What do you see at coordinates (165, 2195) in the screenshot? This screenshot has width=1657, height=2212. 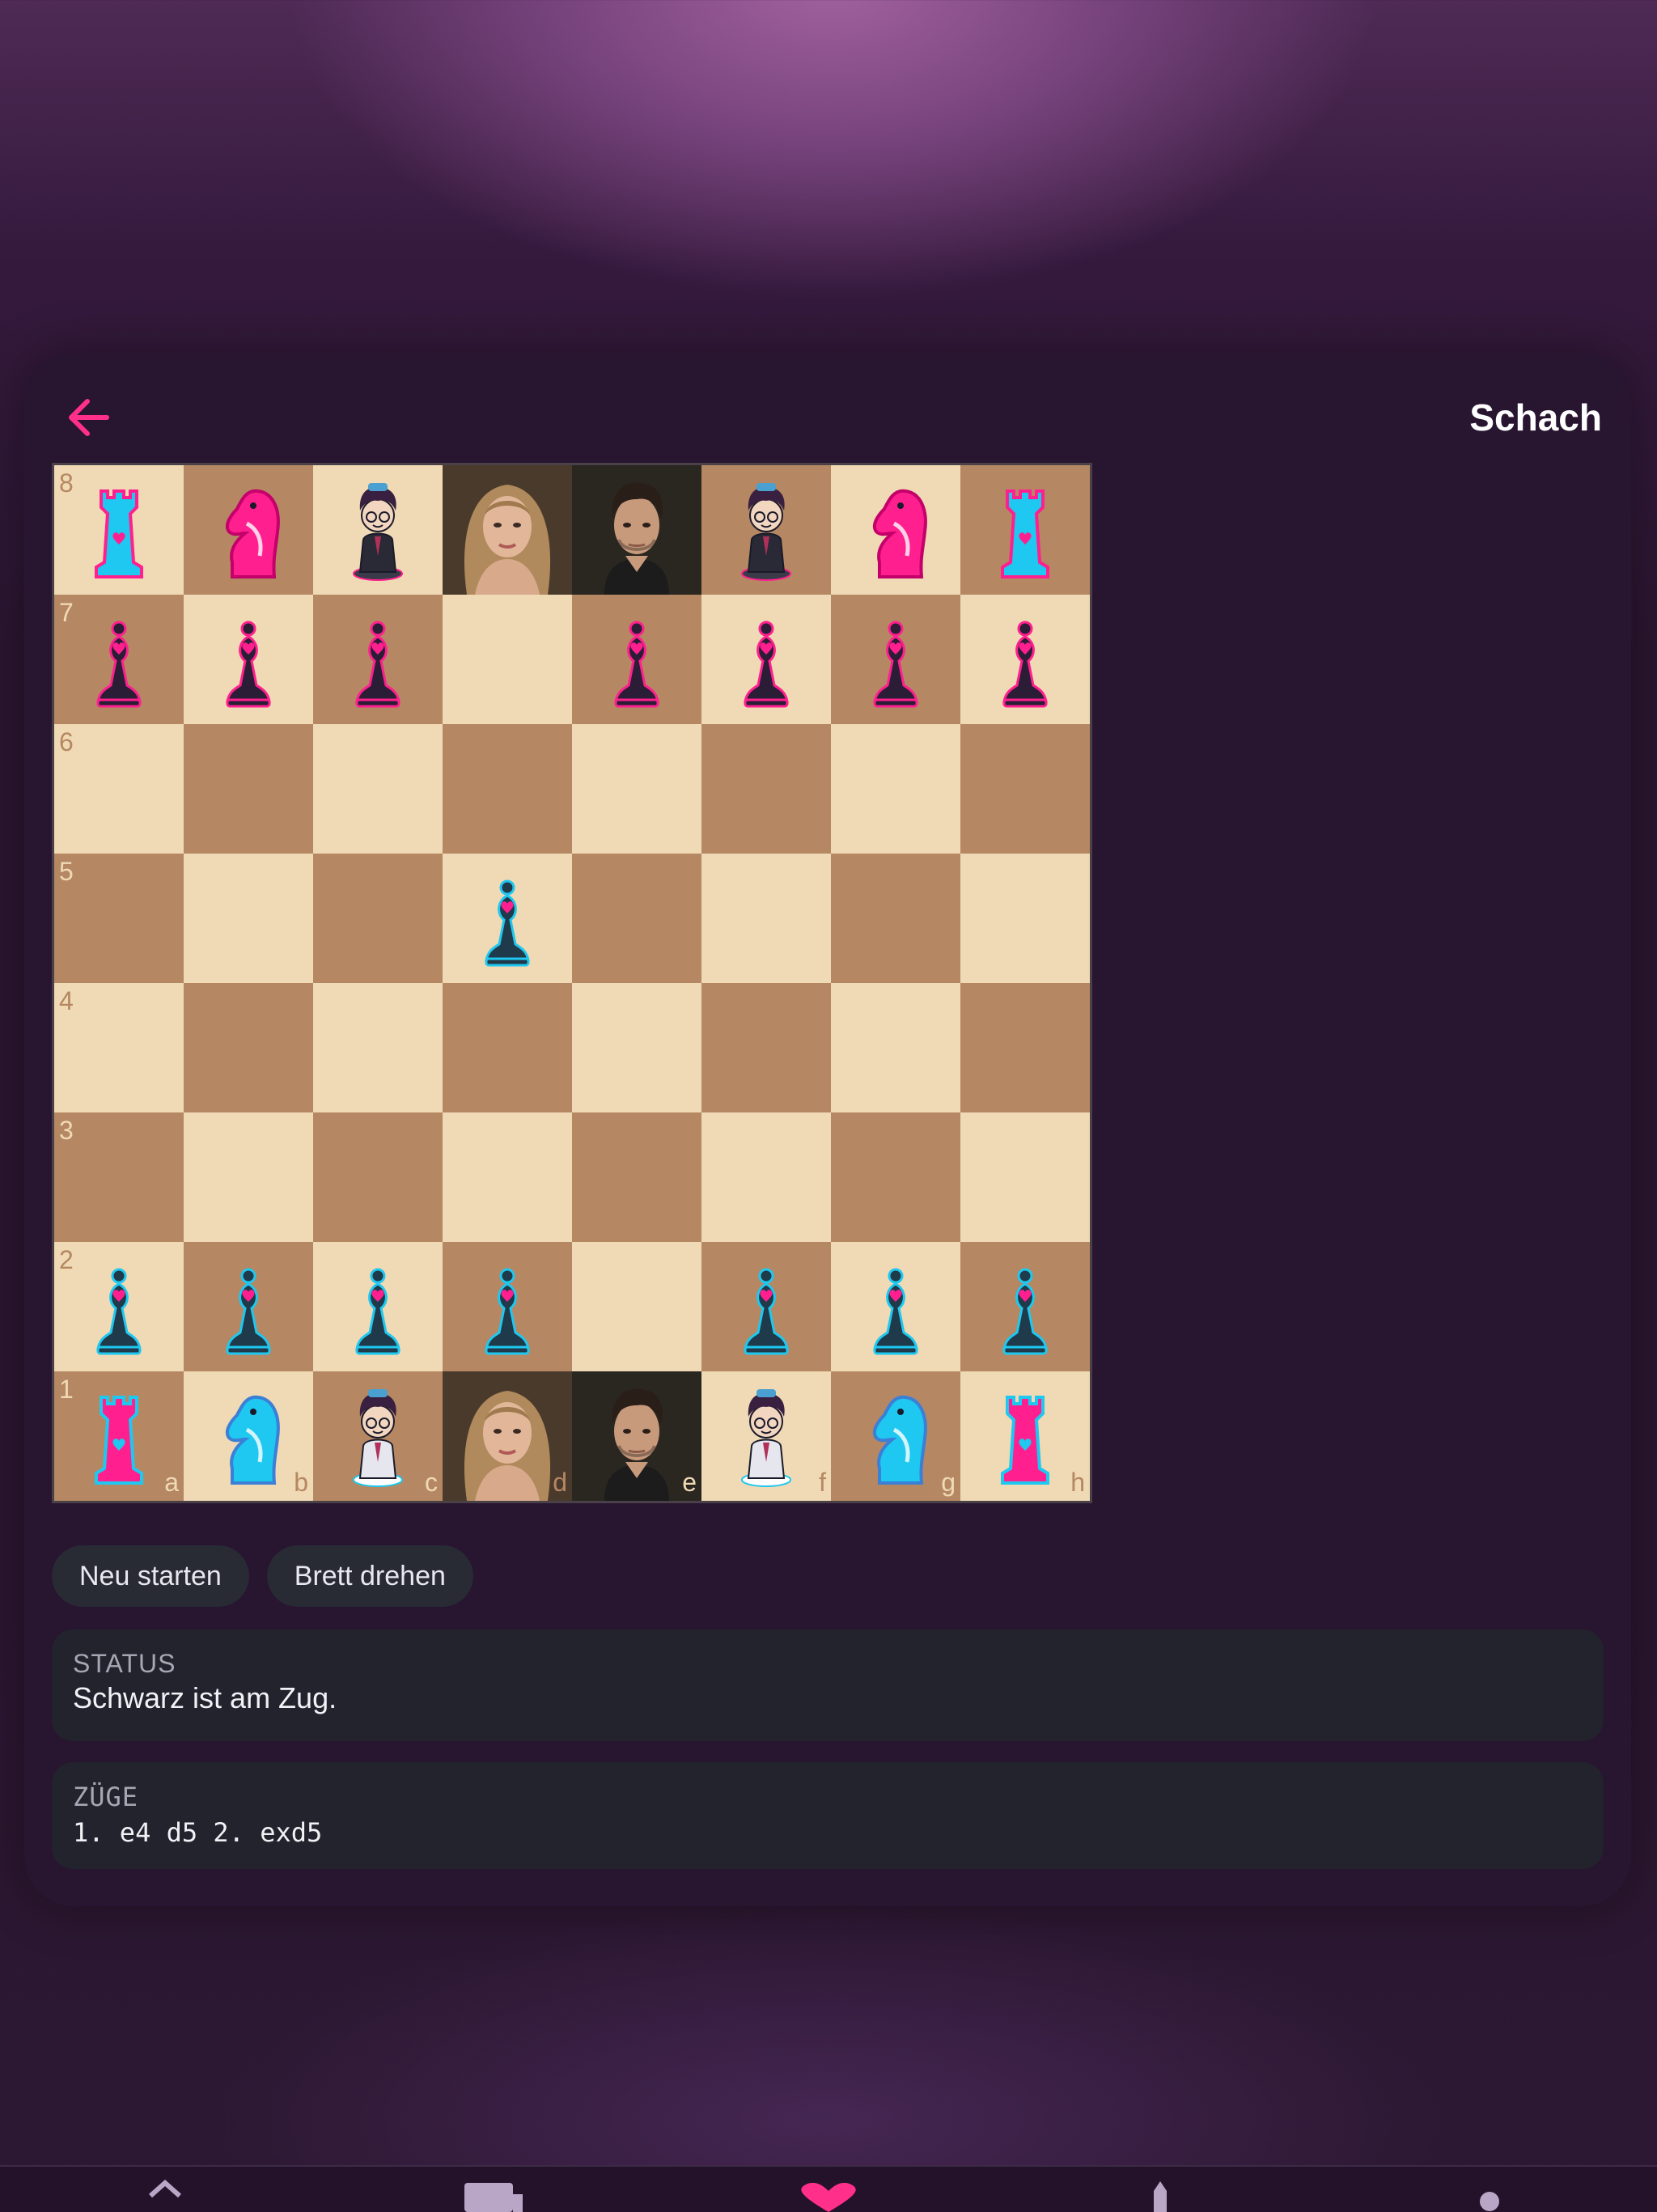 I see `home-icon` at bounding box center [165, 2195].